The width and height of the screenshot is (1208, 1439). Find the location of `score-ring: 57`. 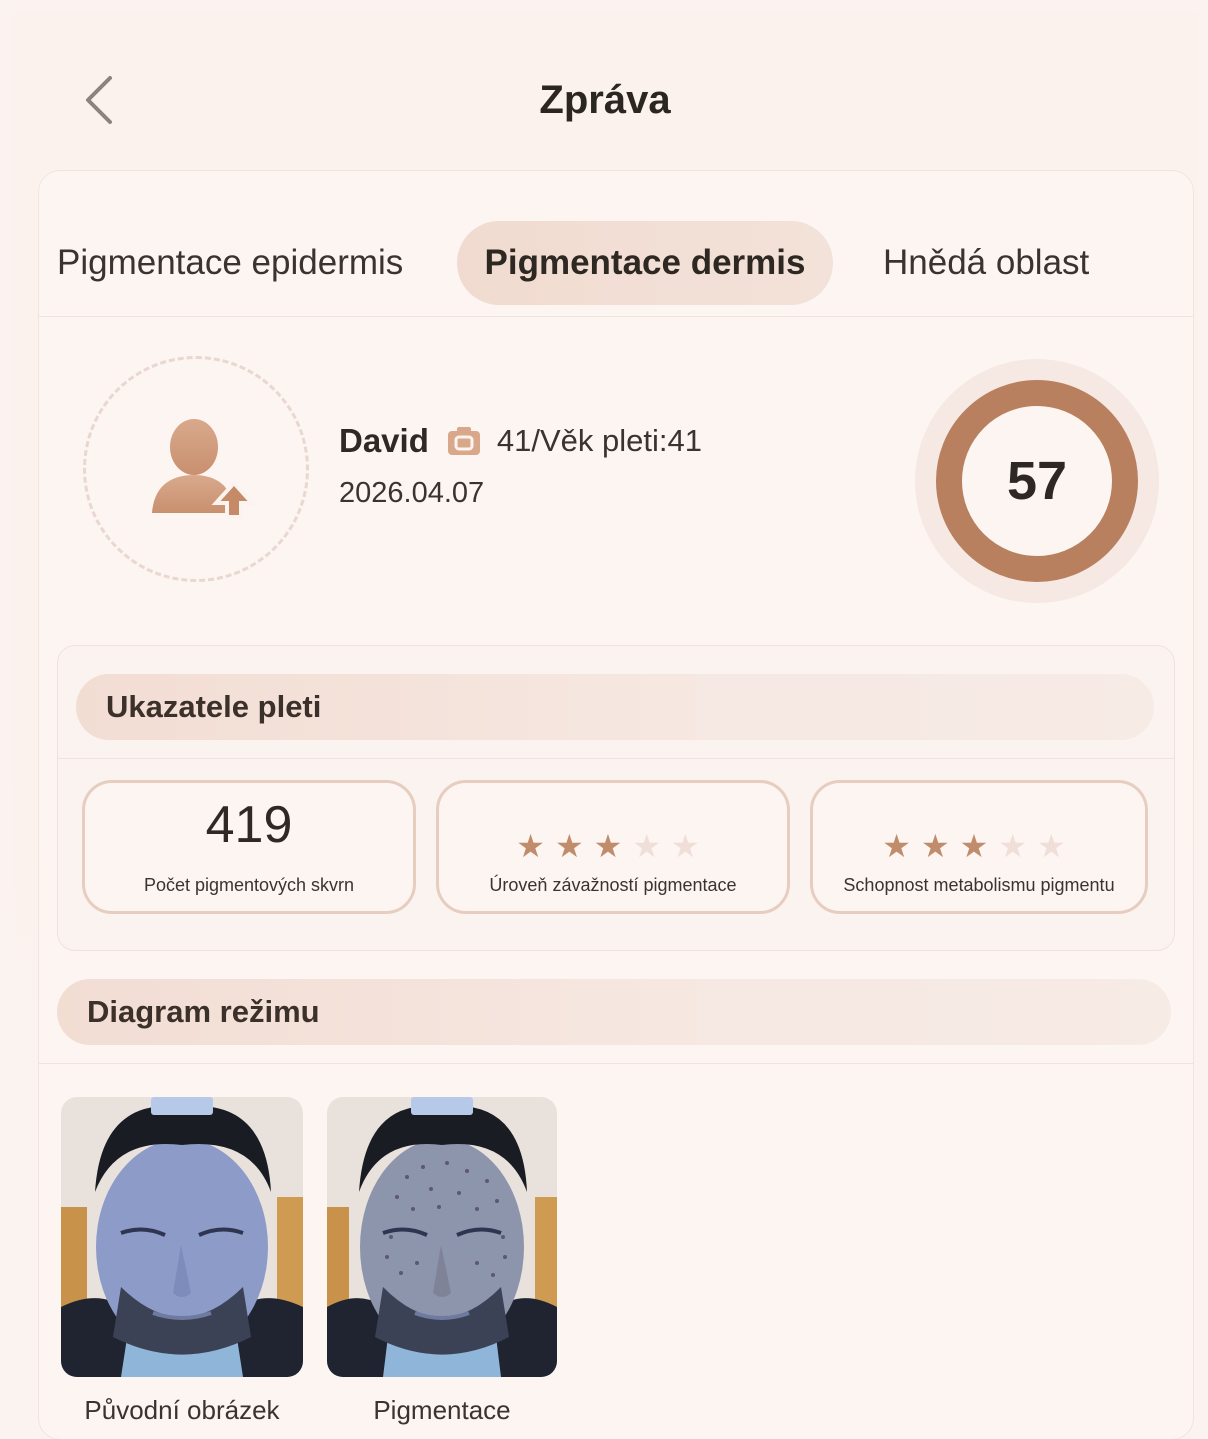

score-ring: 57 is located at coordinates (1037, 481).